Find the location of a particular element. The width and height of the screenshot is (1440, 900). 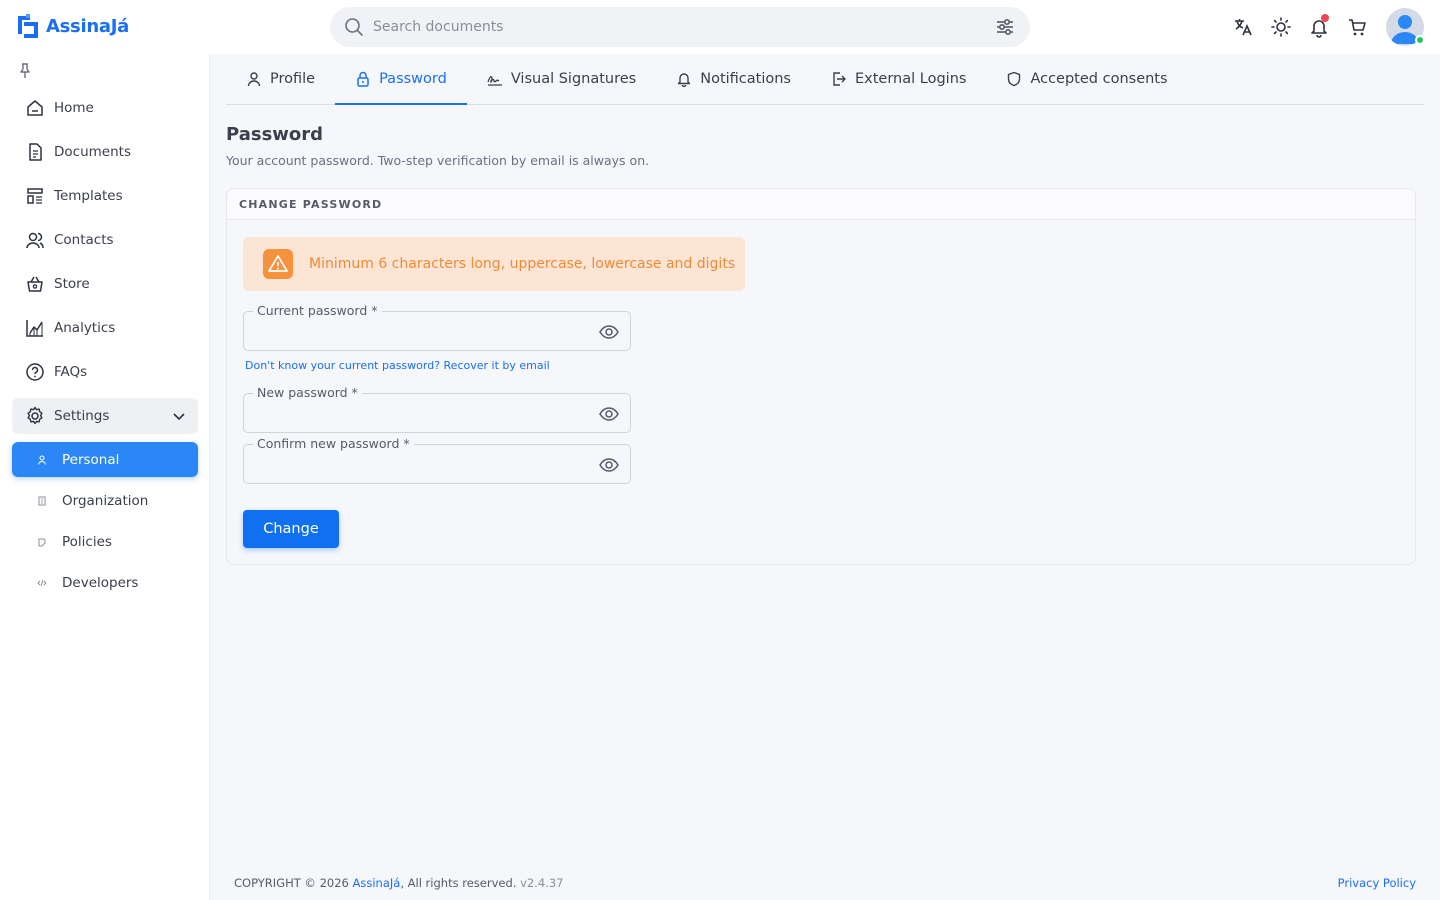

sidebar-subitem-developers: Developers is located at coordinates (105, 582).